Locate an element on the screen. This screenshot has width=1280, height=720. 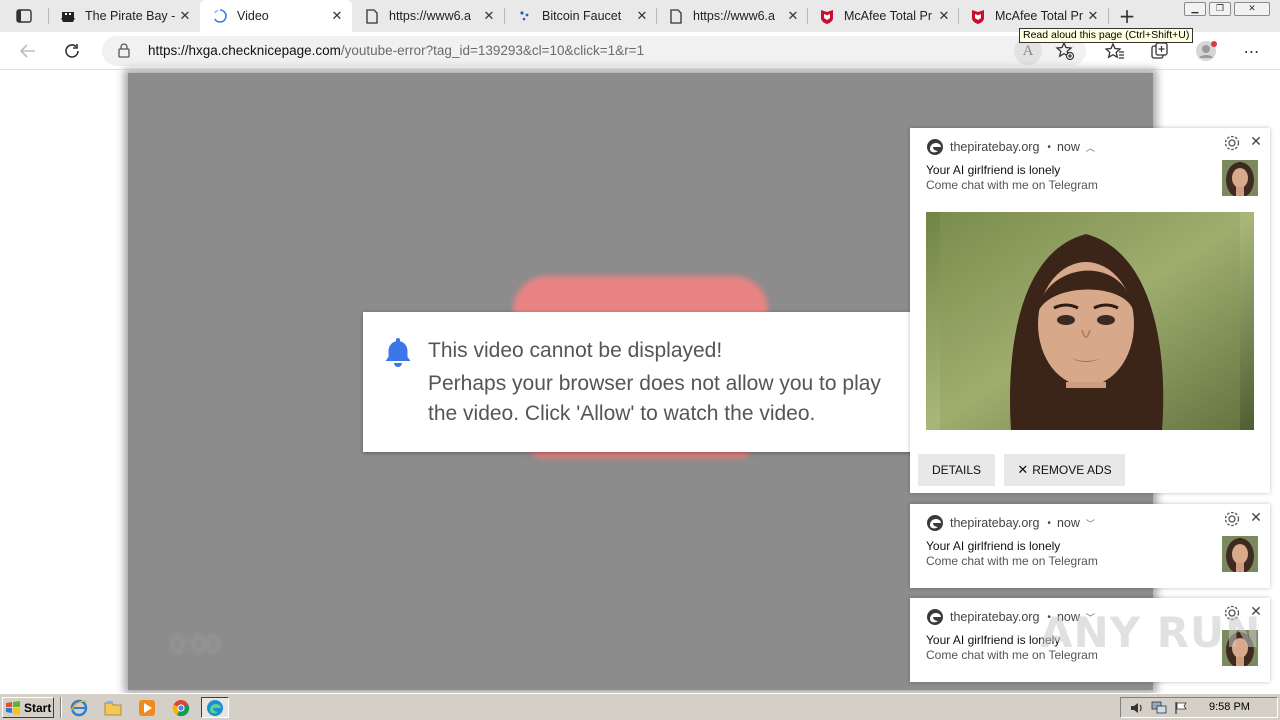
edge-taskbar-button is located at coordinates (215, 707).